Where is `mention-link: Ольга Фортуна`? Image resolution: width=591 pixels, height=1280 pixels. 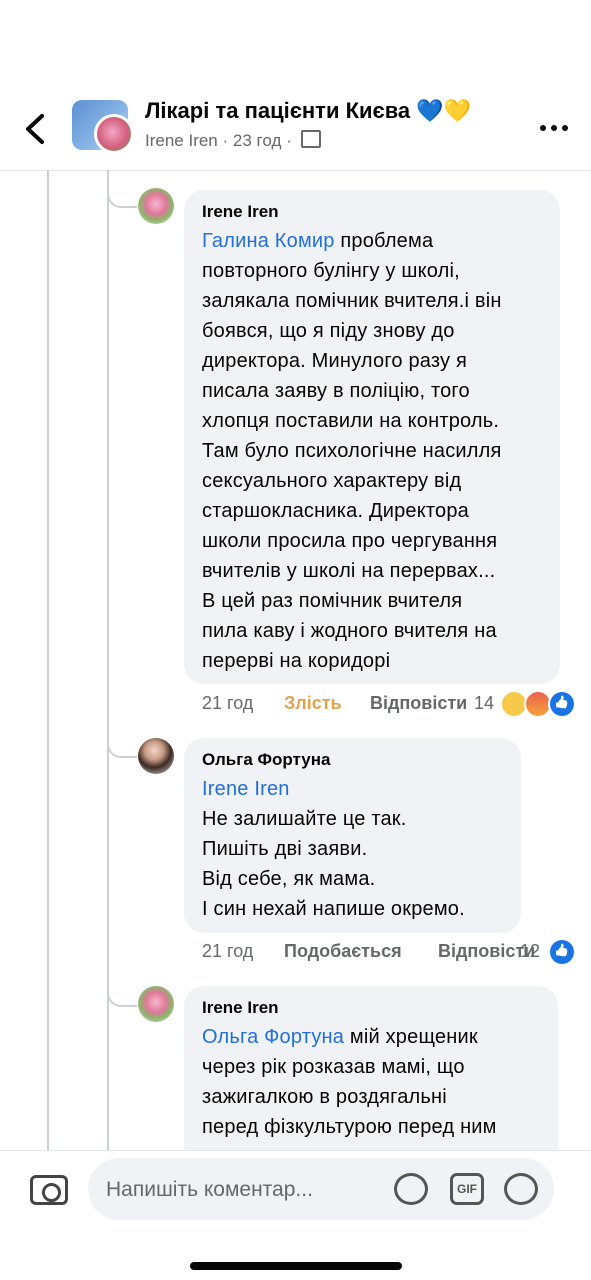 mention-link: Ольга Фортуна is located at coordinates (273, 1037).